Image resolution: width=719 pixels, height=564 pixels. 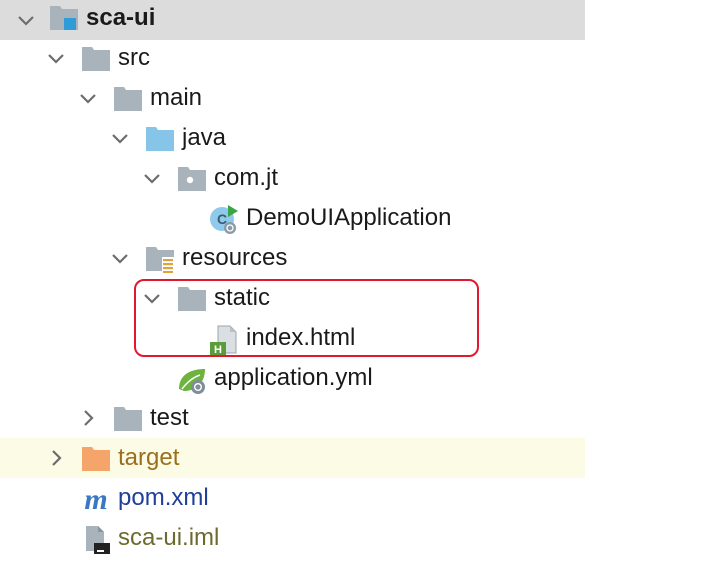 What do you see at coordinates (223, 340) in the screenshot?
I see `html-file-icon: H` at bounding box center [223, 340].